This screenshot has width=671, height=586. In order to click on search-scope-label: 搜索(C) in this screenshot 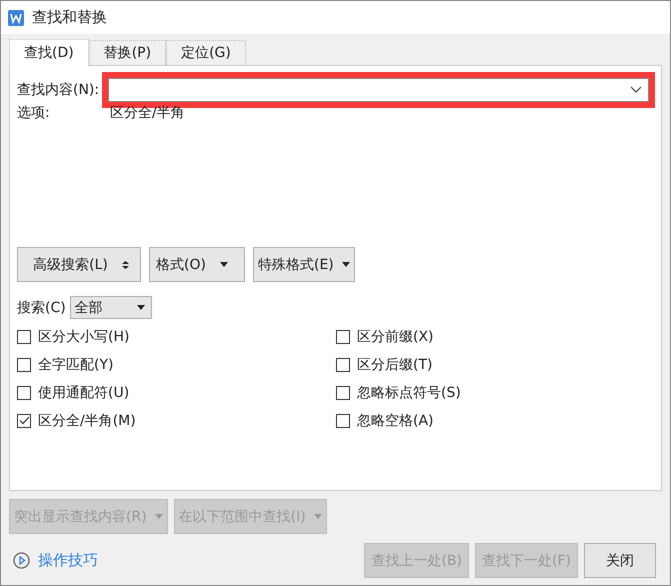, I will do `click(41, 307)`.